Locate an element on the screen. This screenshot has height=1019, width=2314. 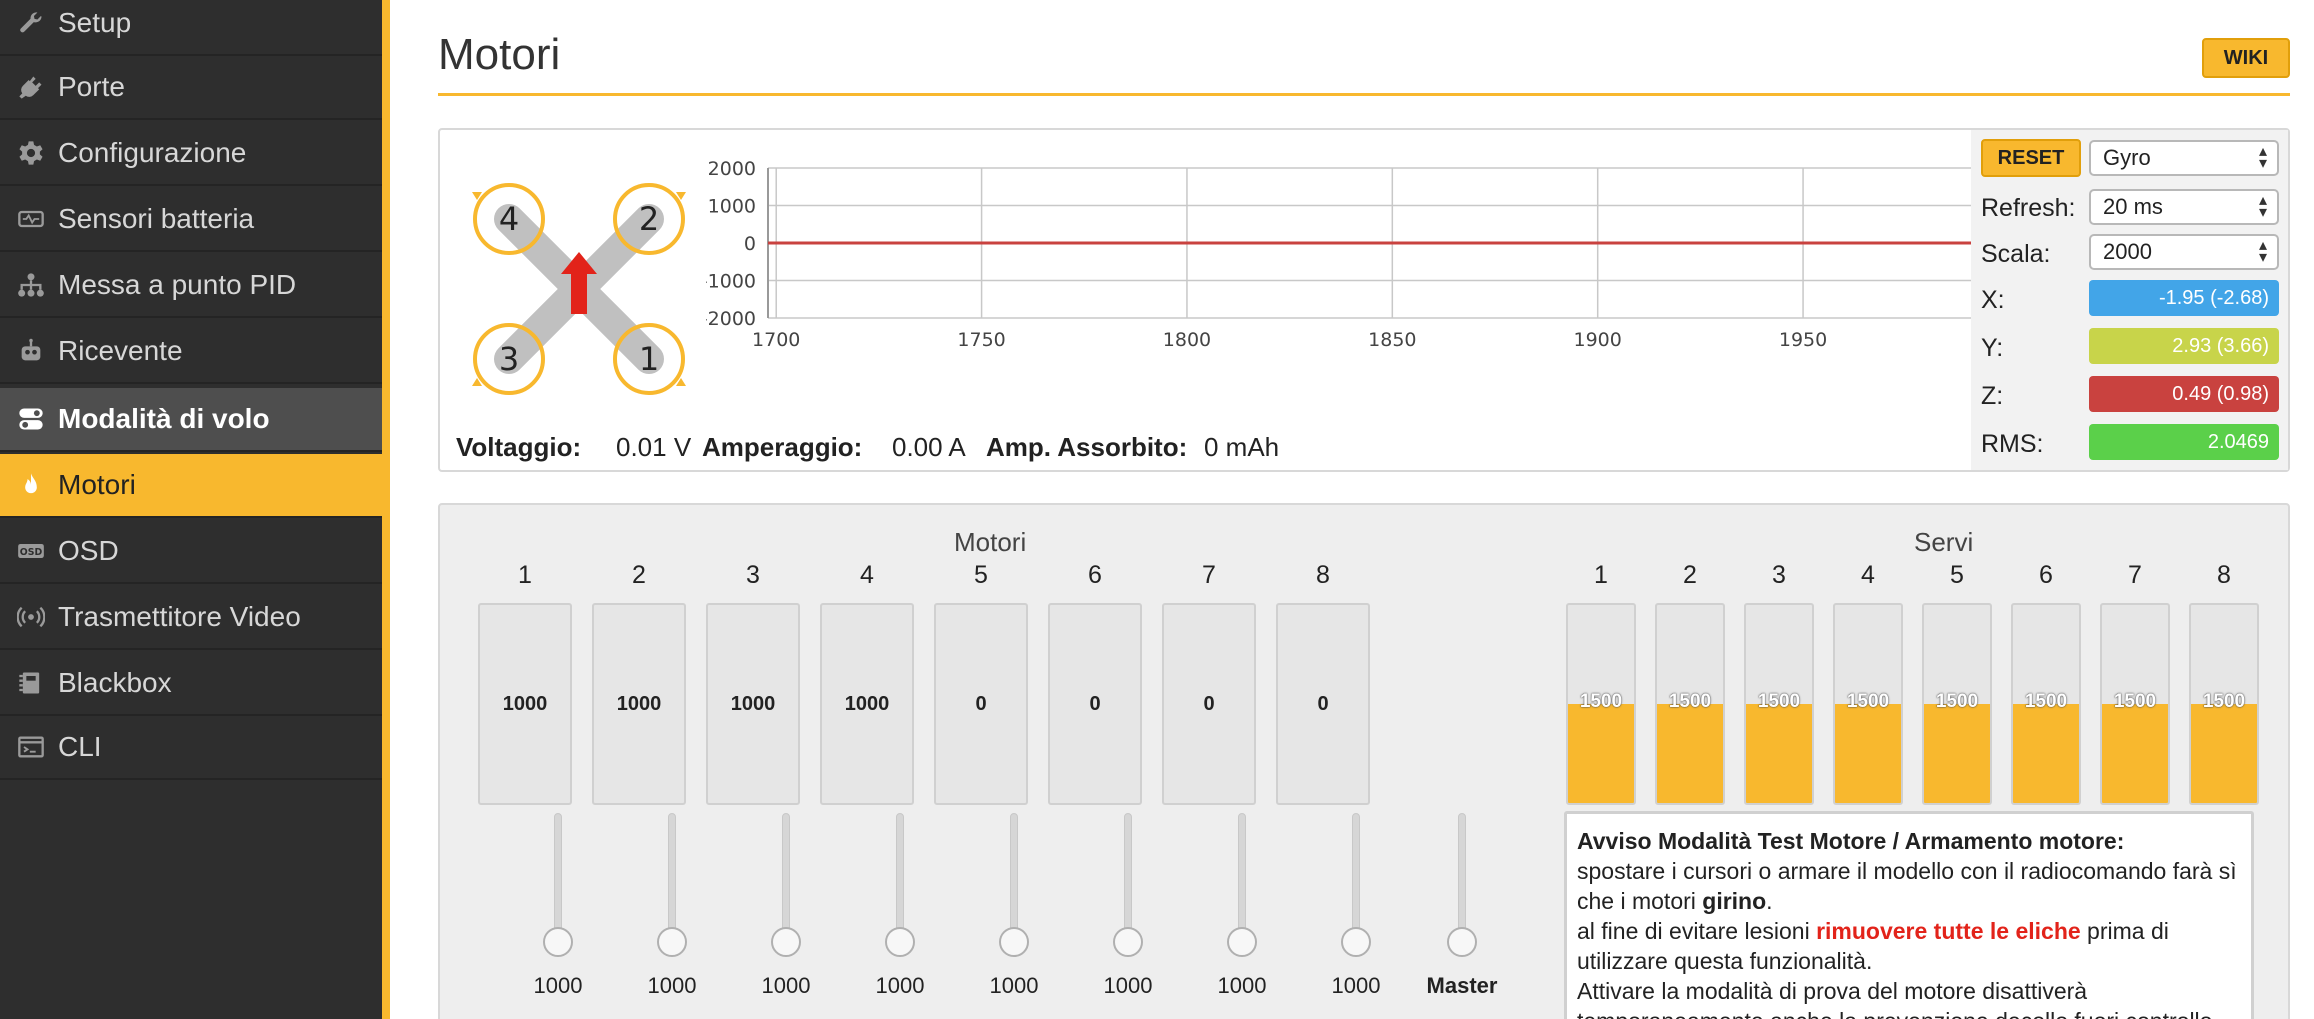
scale-select: 2000 ▴ ▾ is located at coordinates (2184, 252).